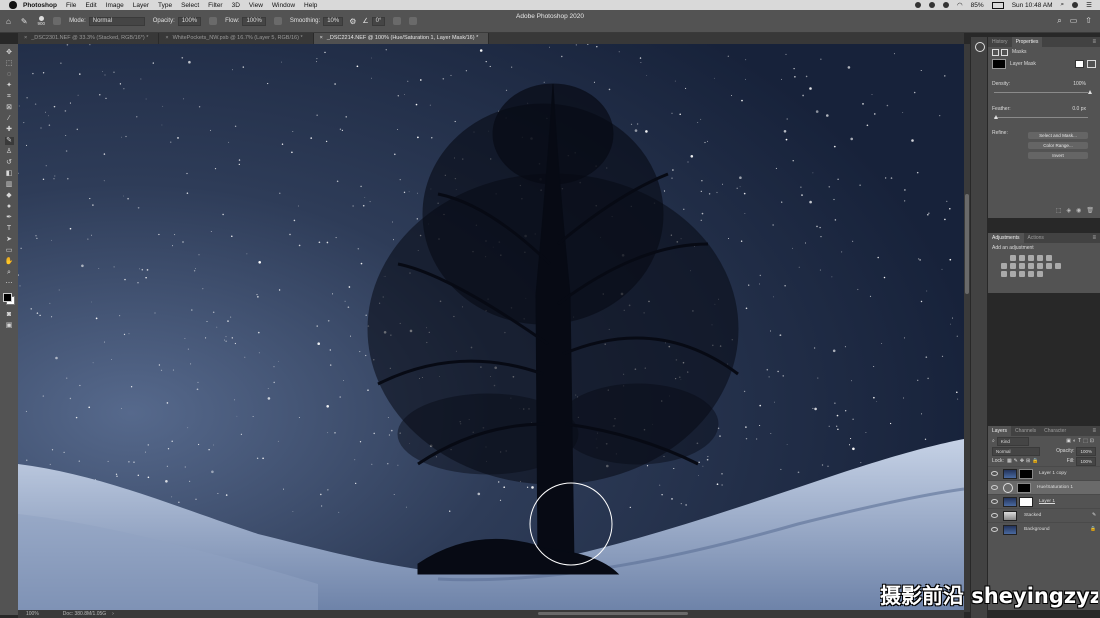 The height and width of the screenshot is (618, 1100). Describe the element at coordinates (1037, 529) in the screenshot. I see `layer-name: Background` at that location.